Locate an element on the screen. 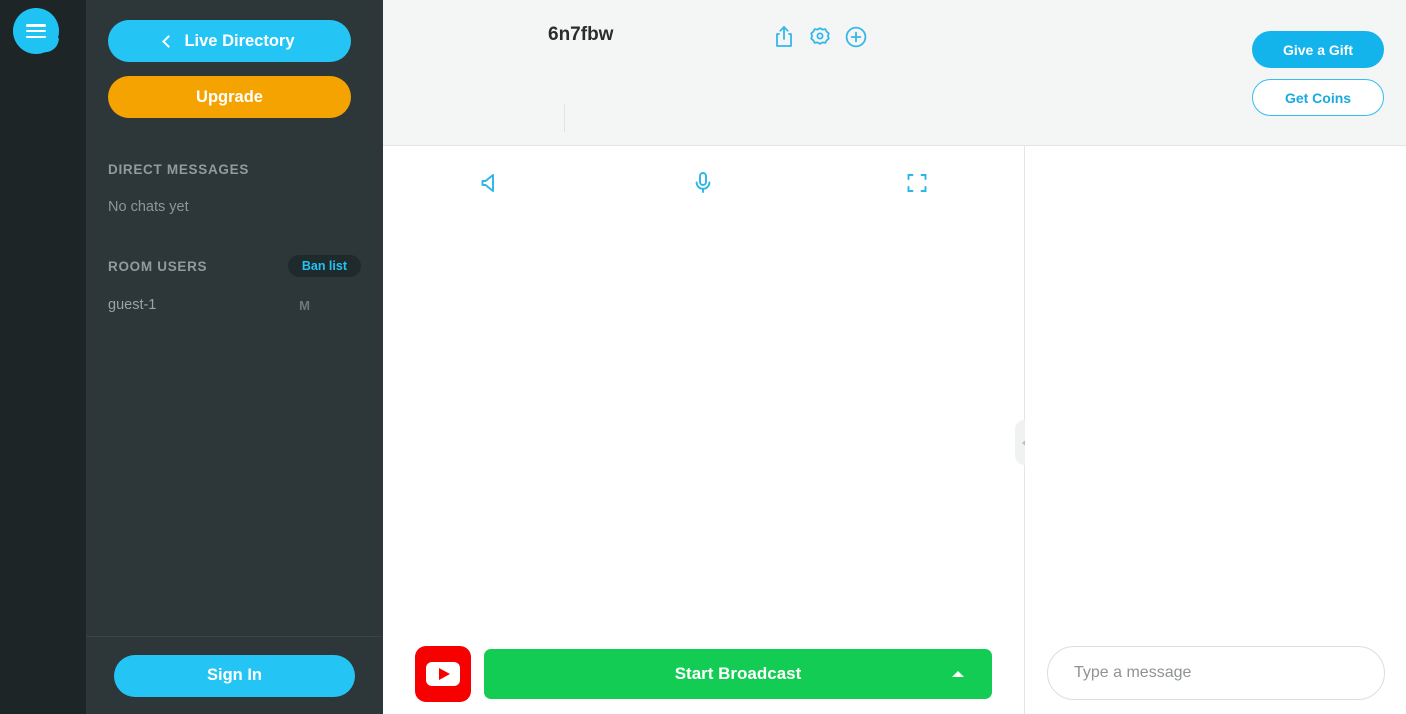 The image size is (1406, 714). menu-chat-bubble-button is located at coordinates (36, 31).